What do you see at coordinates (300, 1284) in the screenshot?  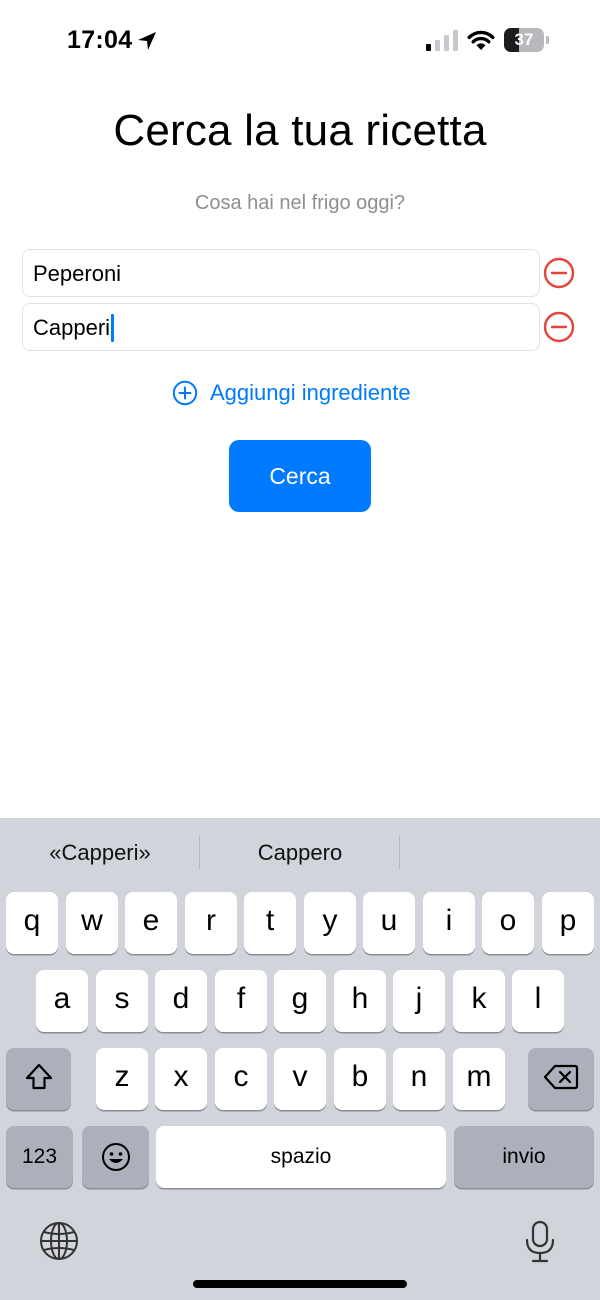 I see `home-indicator` at bounding box center [300, 1284].